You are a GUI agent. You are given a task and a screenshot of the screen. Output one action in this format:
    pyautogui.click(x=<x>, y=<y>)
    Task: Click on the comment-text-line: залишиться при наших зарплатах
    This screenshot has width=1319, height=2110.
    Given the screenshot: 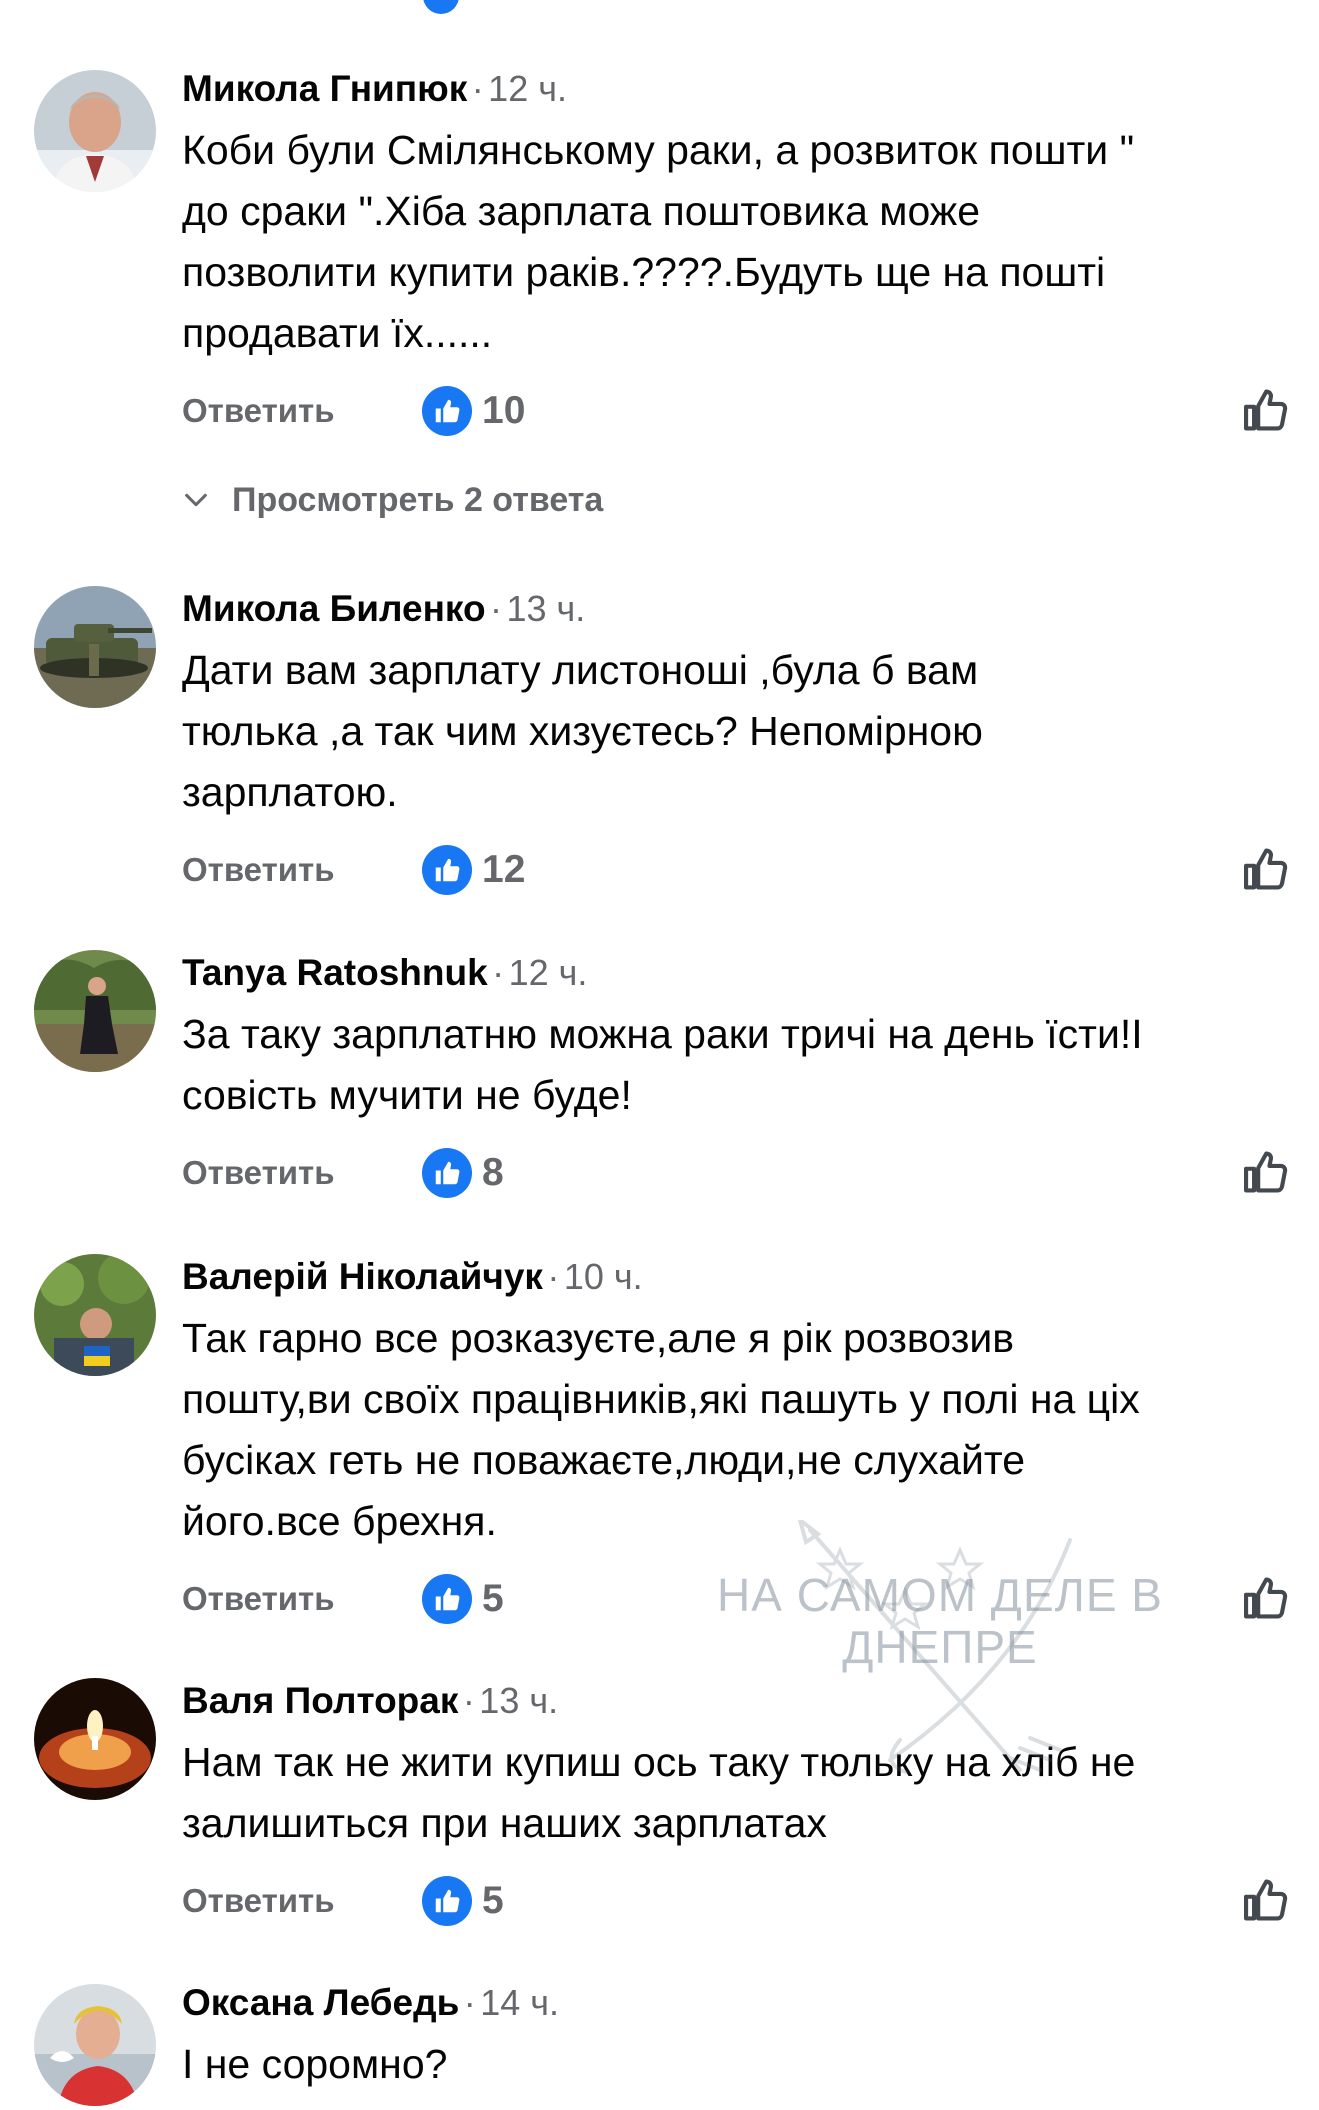 What is the action you would take?
    pyautogui.click(x=504, y=1823)
    